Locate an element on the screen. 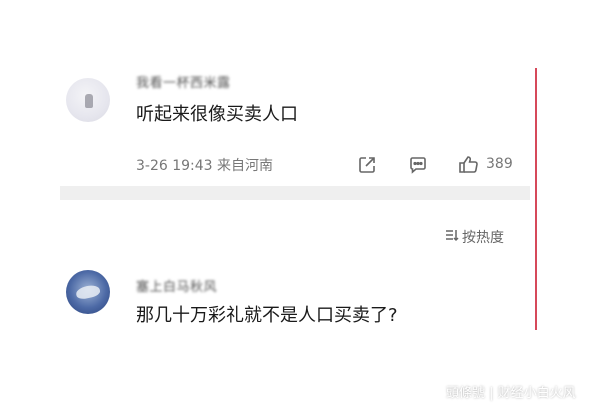 This screenshot has width=600, height=408. like-count: 389 is located at coordinates (499, 164).